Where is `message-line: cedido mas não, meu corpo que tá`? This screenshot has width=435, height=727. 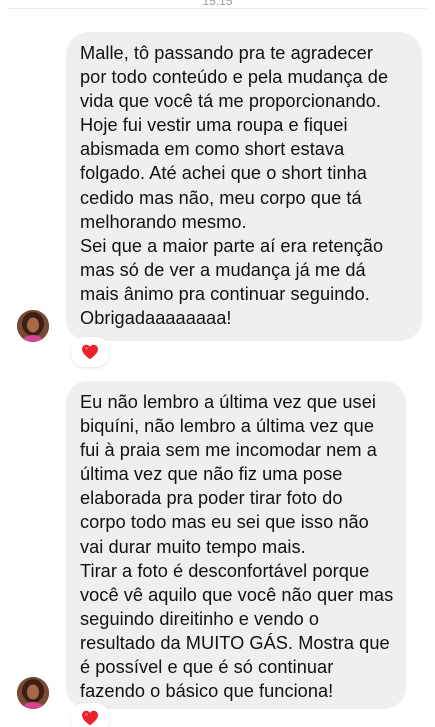
message-line: cedido mas não, meu corpo que tá is located at coordinates (221, 197).